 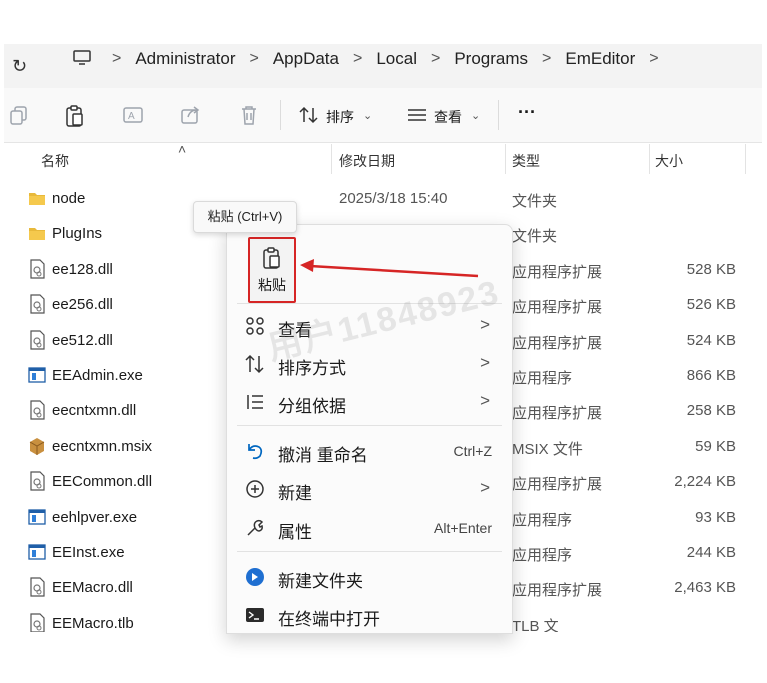 What do you see at coordinates (82, 340) in the screenshot?
I see `file-name: ee512.dll` at bounding box center [82, 340].